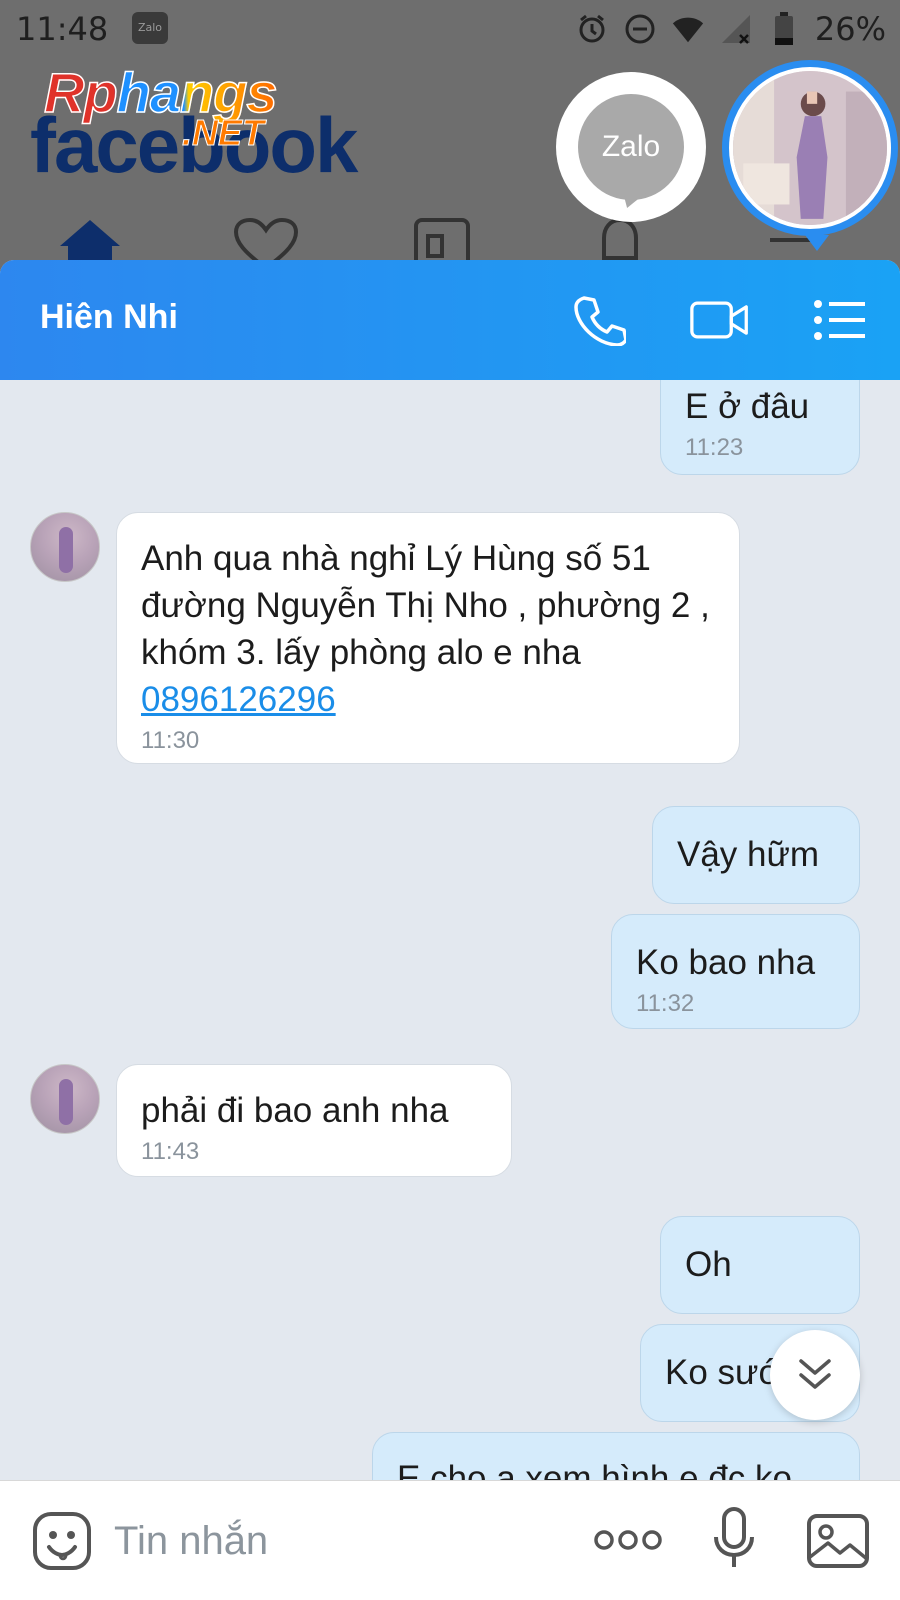 This screenshot has width=900, height=1600. Describe the element at coordinates (150, 28) in the screenshot. I see `zalo-notification-icon: Zalo` at that location.